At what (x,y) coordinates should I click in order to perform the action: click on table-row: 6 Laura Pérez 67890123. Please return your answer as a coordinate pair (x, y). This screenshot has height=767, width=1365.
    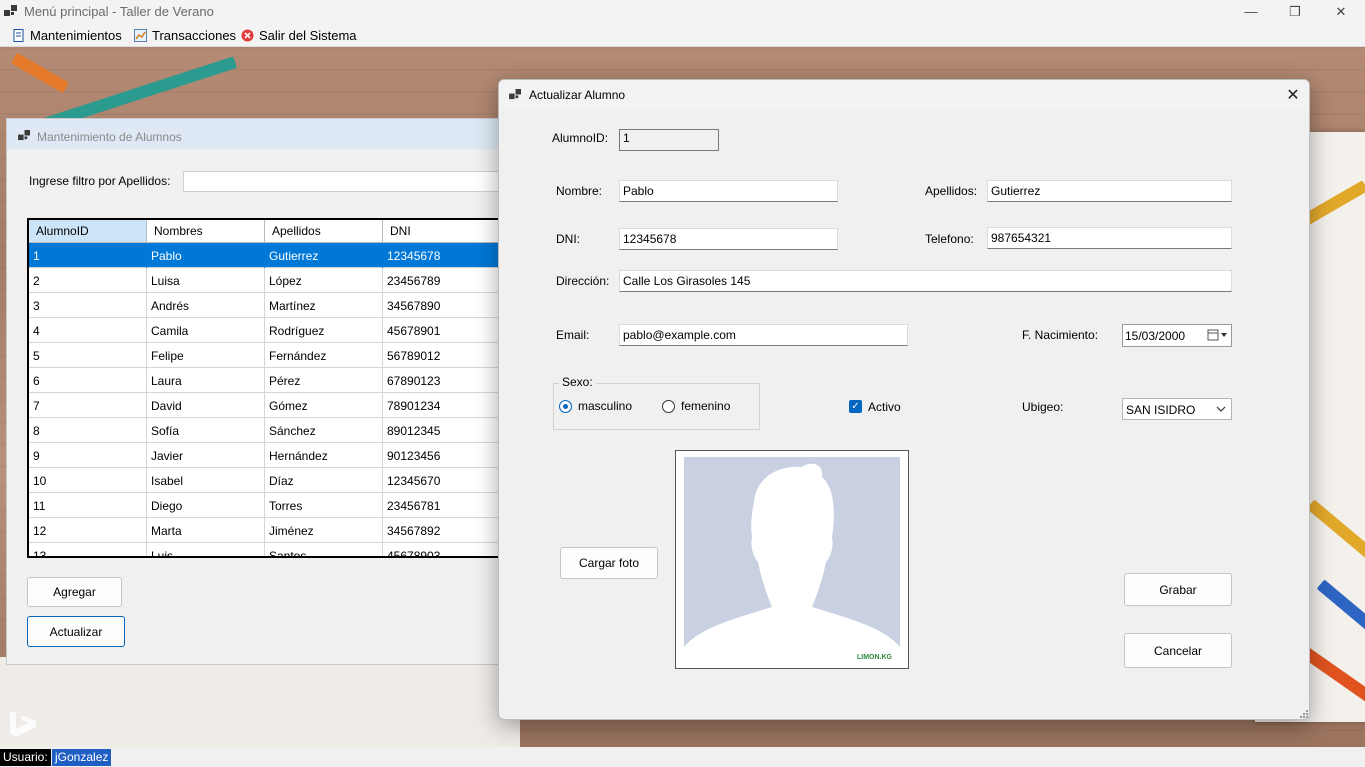
    Looking at the image, I should click on (264, 380).